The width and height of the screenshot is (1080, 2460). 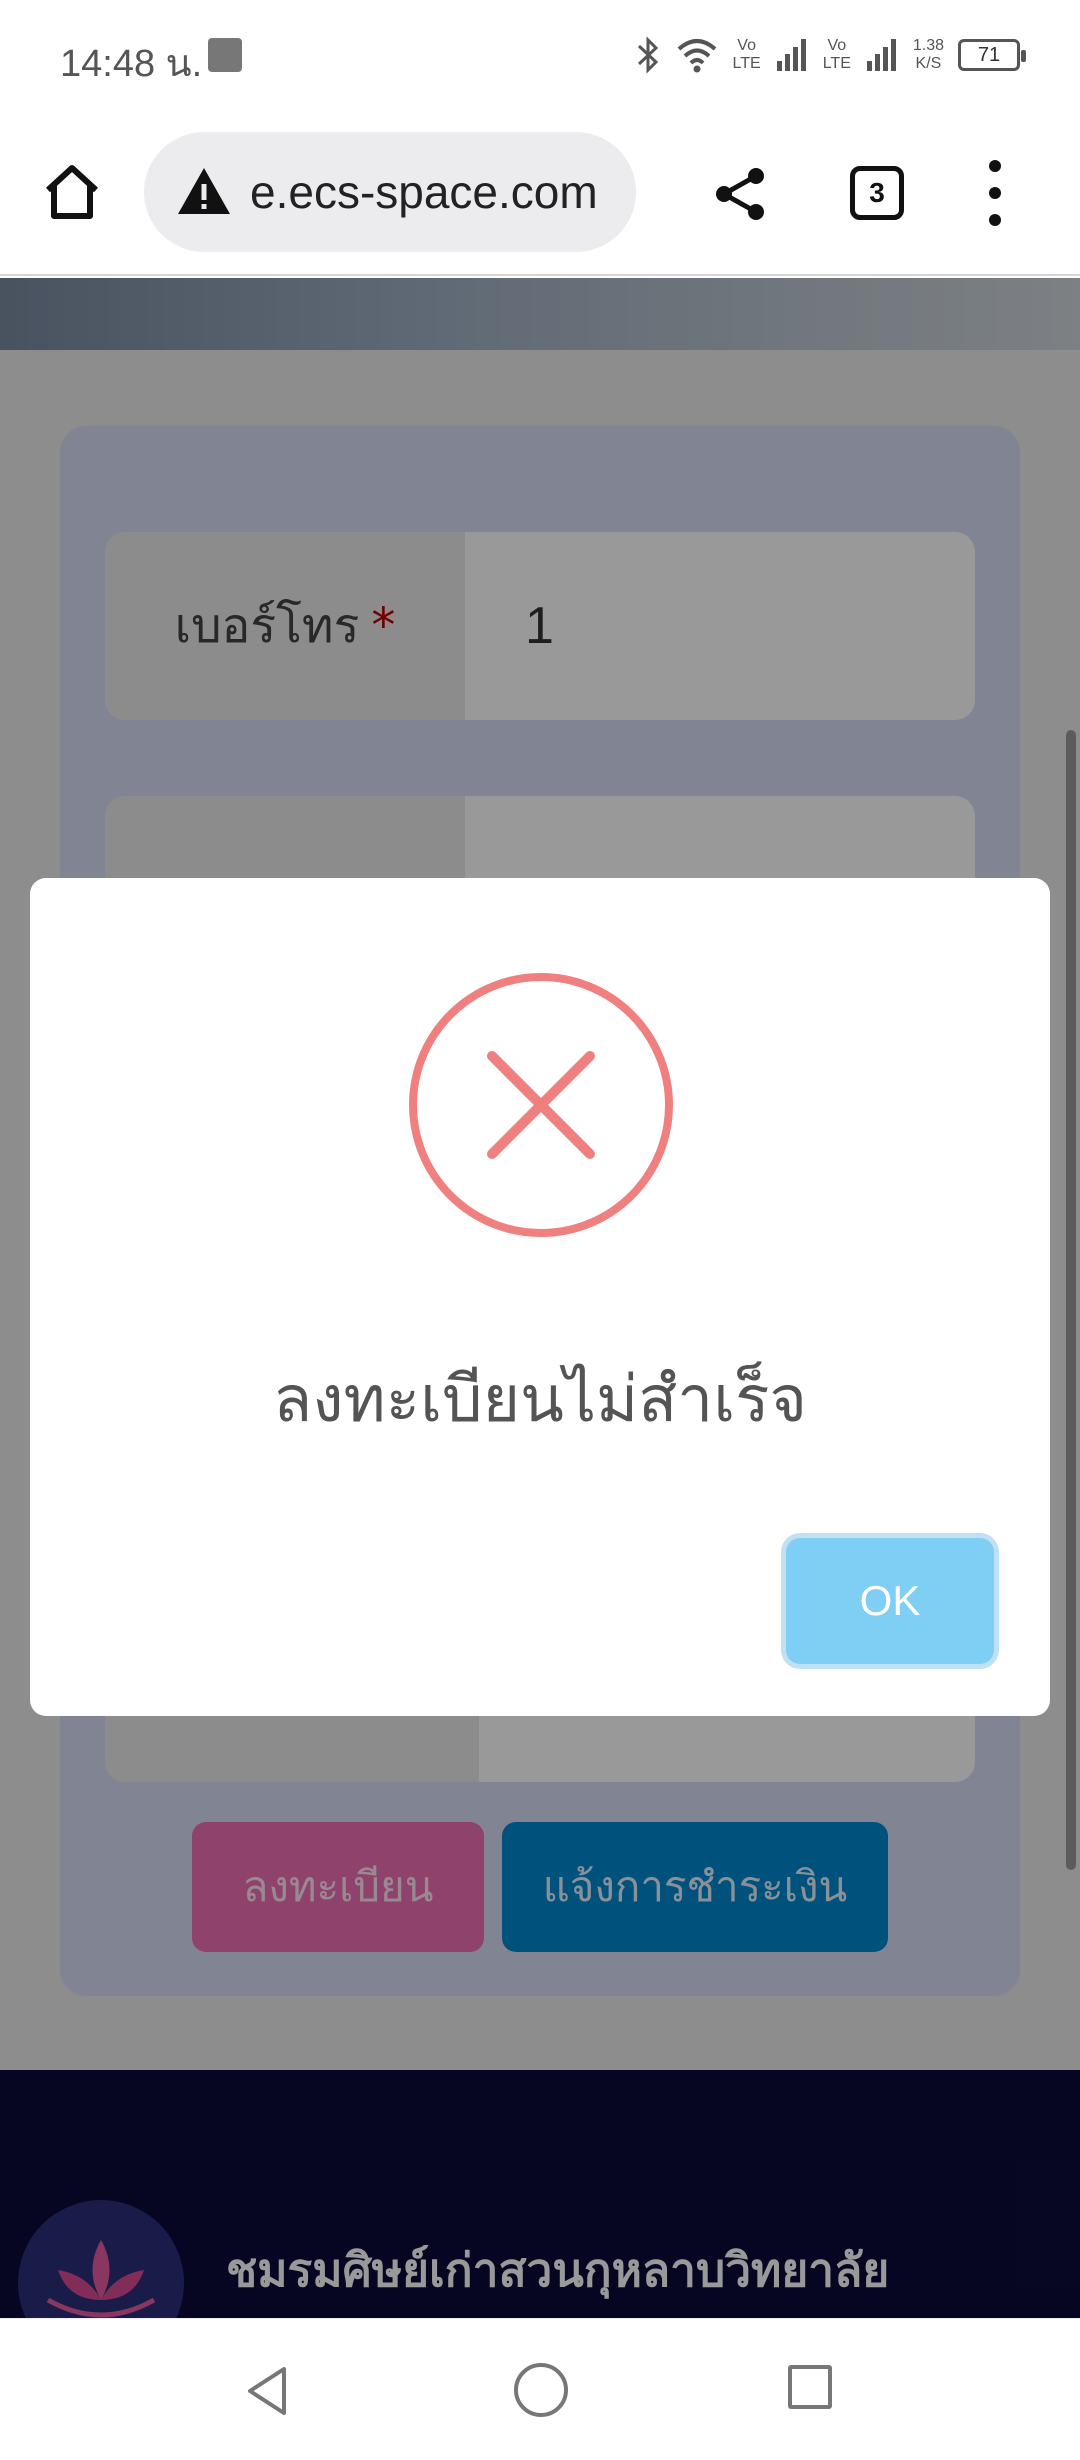 What do you see at coordinates (647, 55) in the screenshot?
I see `bluetooth-icon` at bounding box center [647, 55].